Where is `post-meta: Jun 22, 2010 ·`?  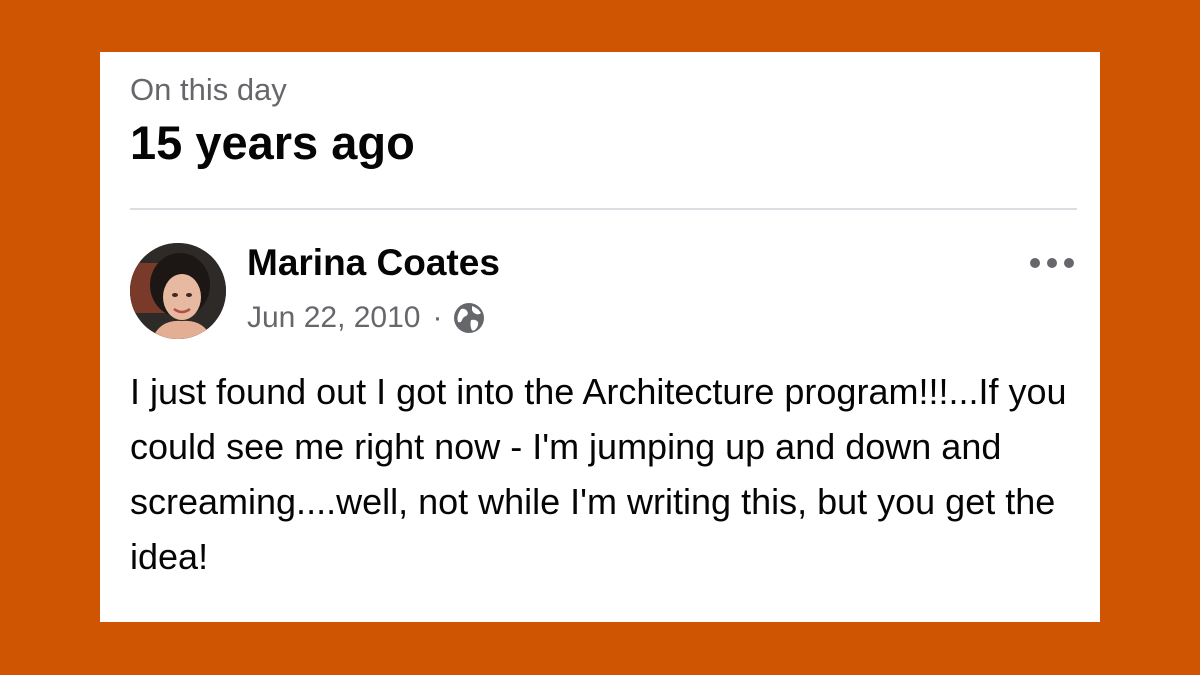
post-meta: Jun 22, 2010 · is located at coordinates (366, 318).